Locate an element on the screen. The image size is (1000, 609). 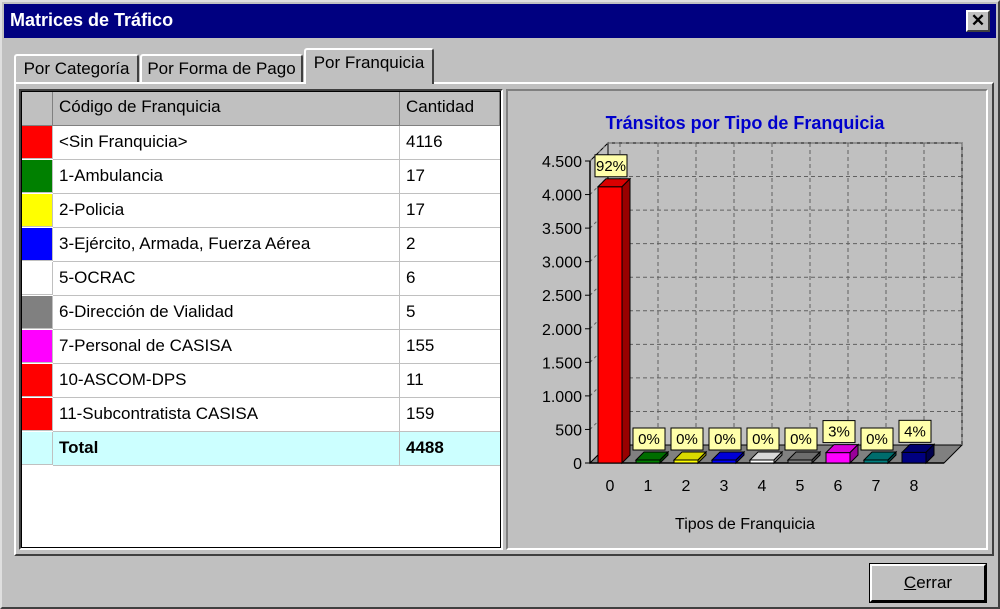
data-label: 3% is located at coordinates (839, 432).